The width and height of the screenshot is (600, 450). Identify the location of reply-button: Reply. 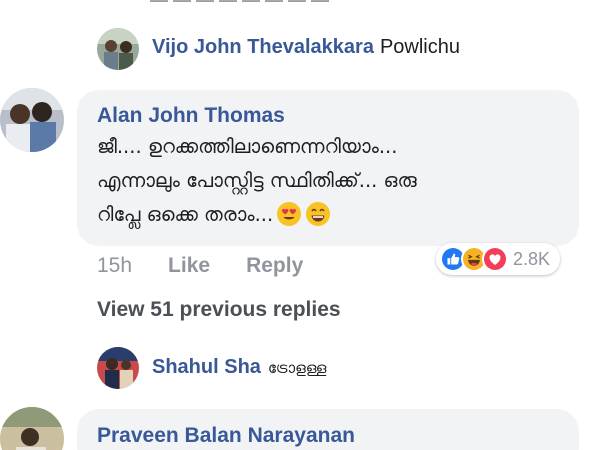
(274, 266).